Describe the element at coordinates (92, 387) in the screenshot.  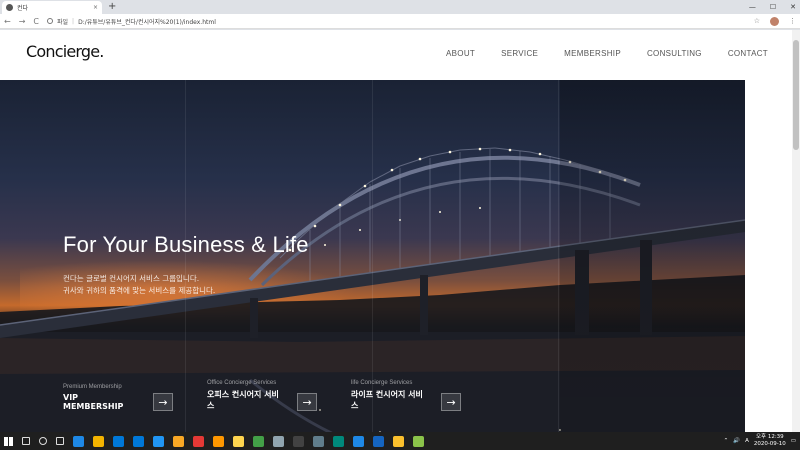
I see `service-subtitle: Premium Membership` at that location.